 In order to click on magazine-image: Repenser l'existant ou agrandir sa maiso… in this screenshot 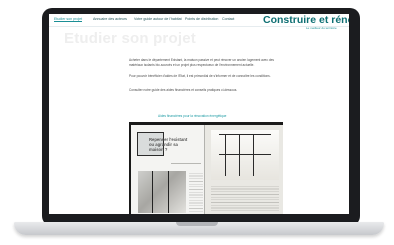, I will do `click(206, 168)`.